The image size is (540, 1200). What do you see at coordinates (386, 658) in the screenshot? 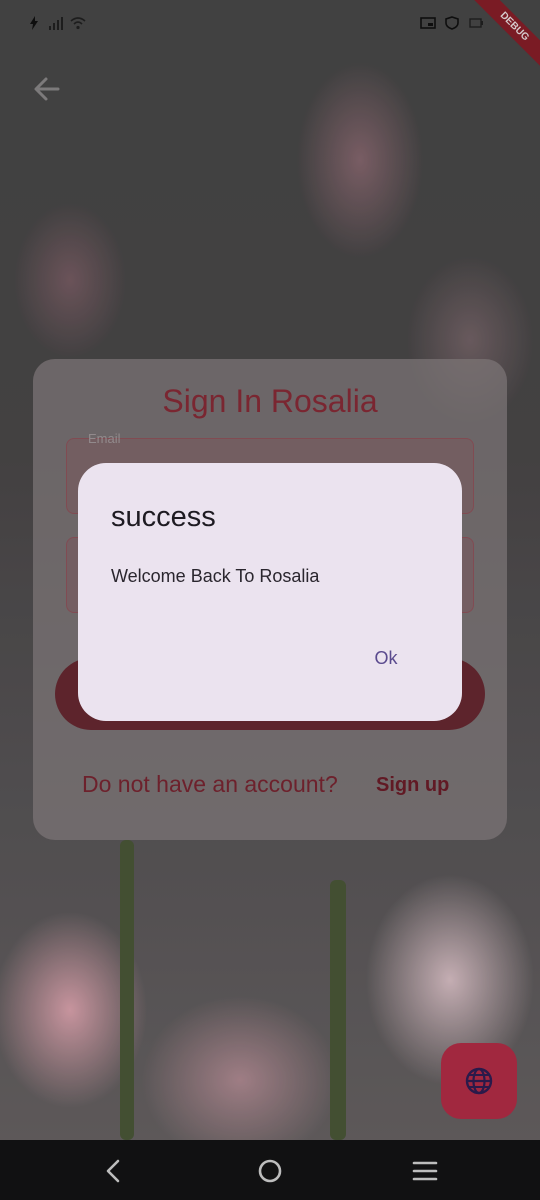
I see `ok-button: Ok` at bounding box center [386, 658].